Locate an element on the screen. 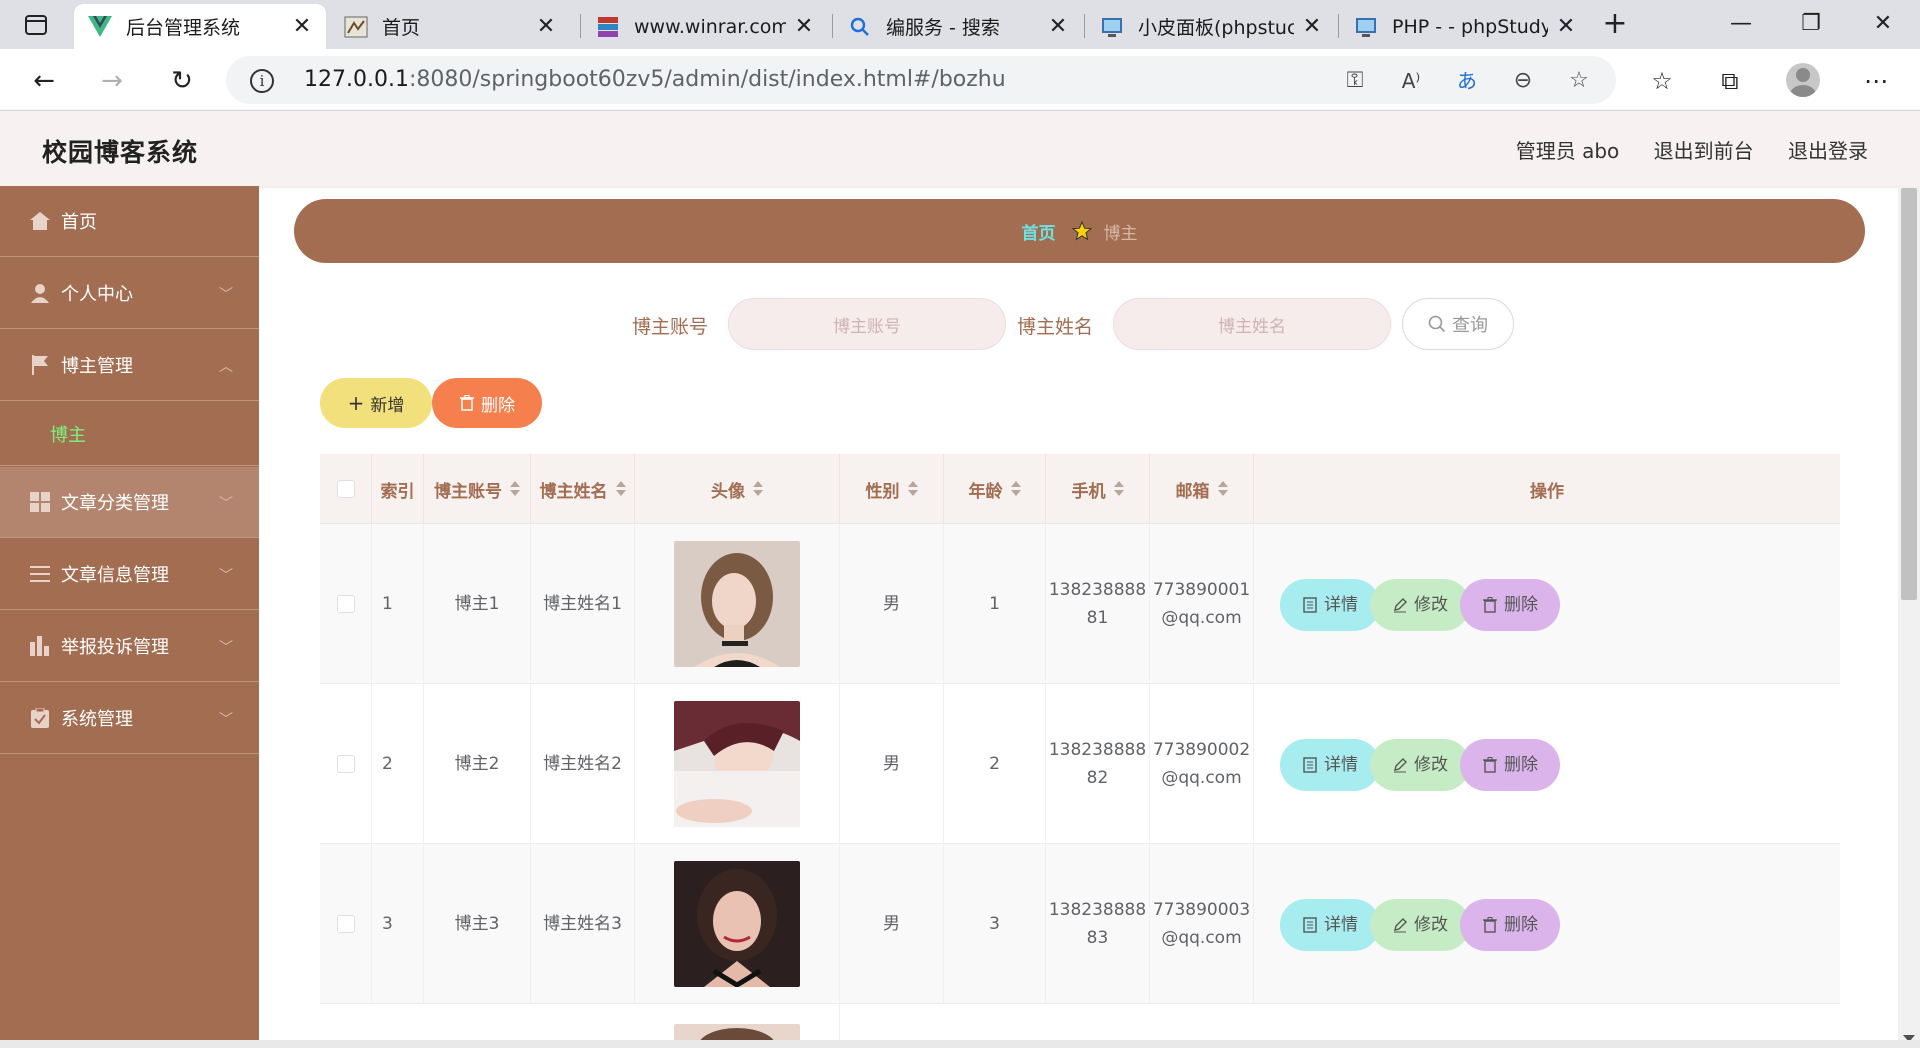  sidebar-item-home: 首页 is located at coordinates (129, 221).